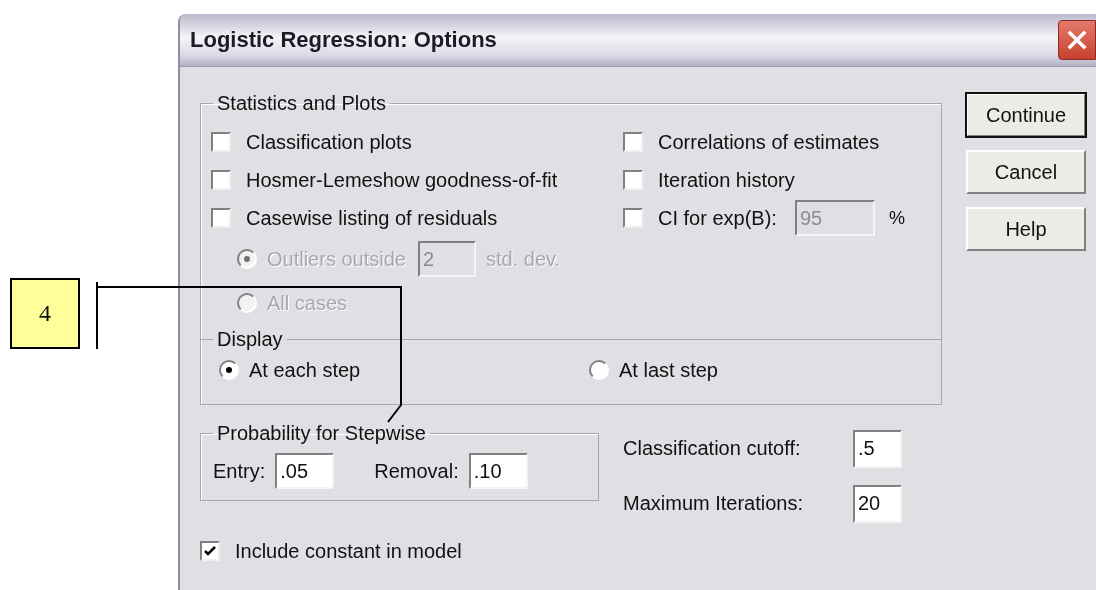  What do you see at coordinates (321, 433) in the screenshot?
I see `group-title: Probability for Stepwise` at bounding box center [321, 433].